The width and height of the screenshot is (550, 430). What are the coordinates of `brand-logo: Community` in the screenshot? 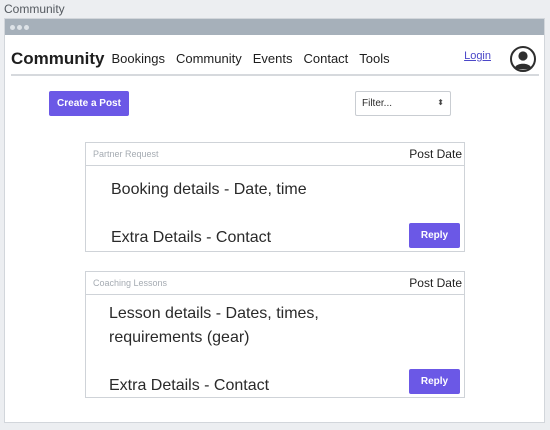 It's located at (58, 59).